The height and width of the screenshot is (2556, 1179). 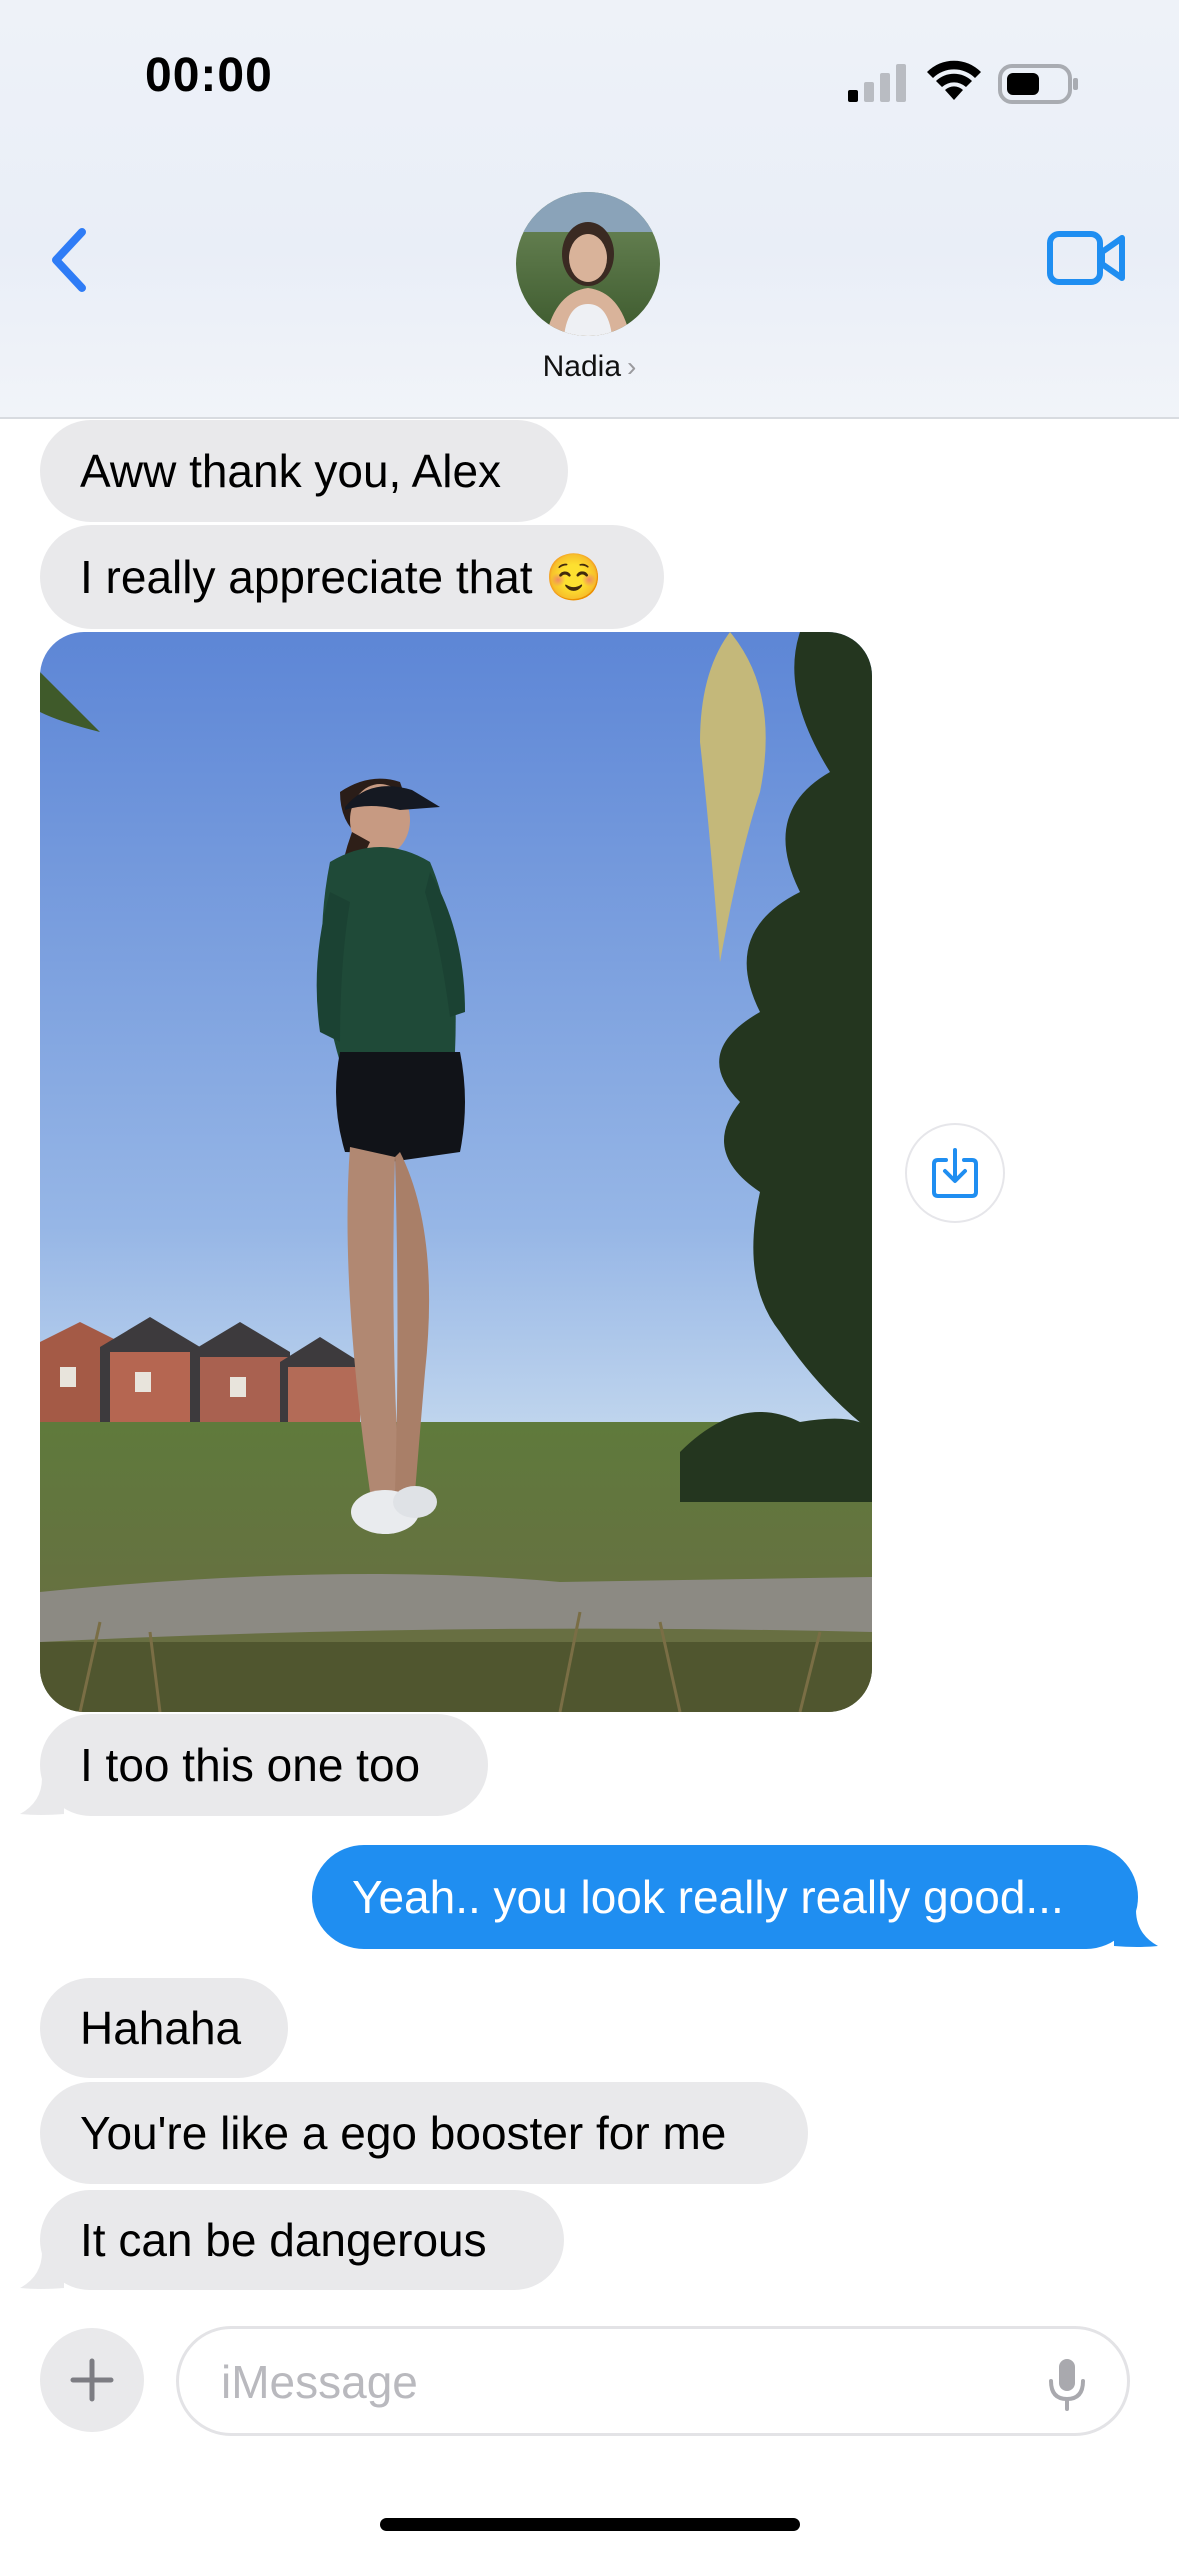 What do you see at coordinates (590, 2524) in the screenshot?
I see `home-indicator` at bounding box center [590, 2524].